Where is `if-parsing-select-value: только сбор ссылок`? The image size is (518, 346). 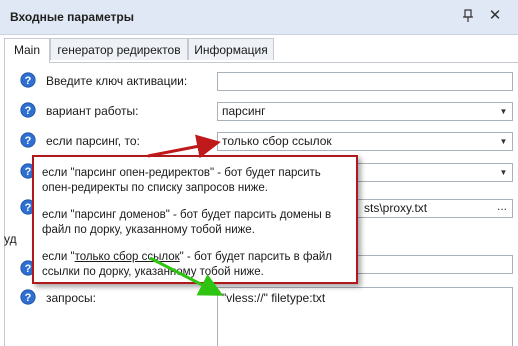
if-parsing-select-value: только сбор ссылок is located at coordinates (277, 141).